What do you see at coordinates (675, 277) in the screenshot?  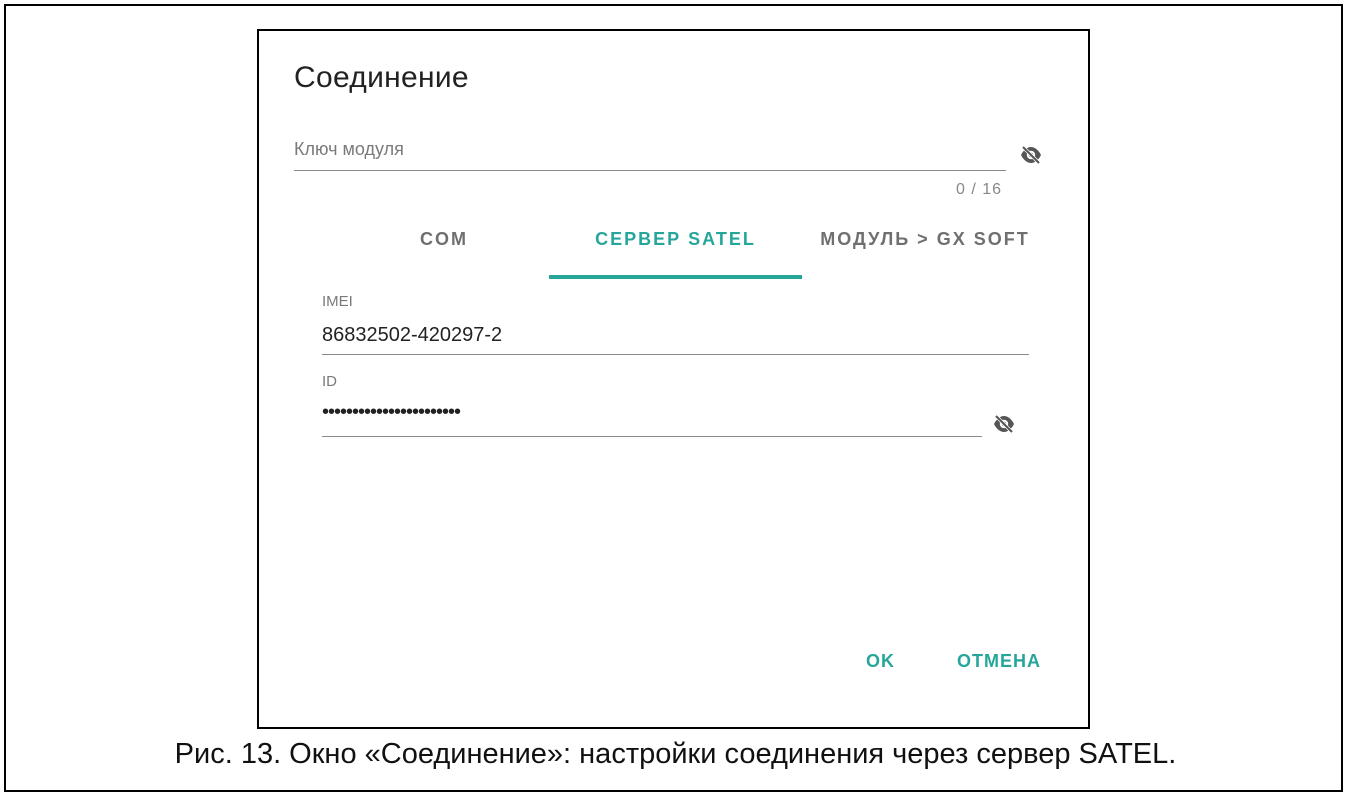 I see `active-tab-indicator` at bounding box center [675, 277].